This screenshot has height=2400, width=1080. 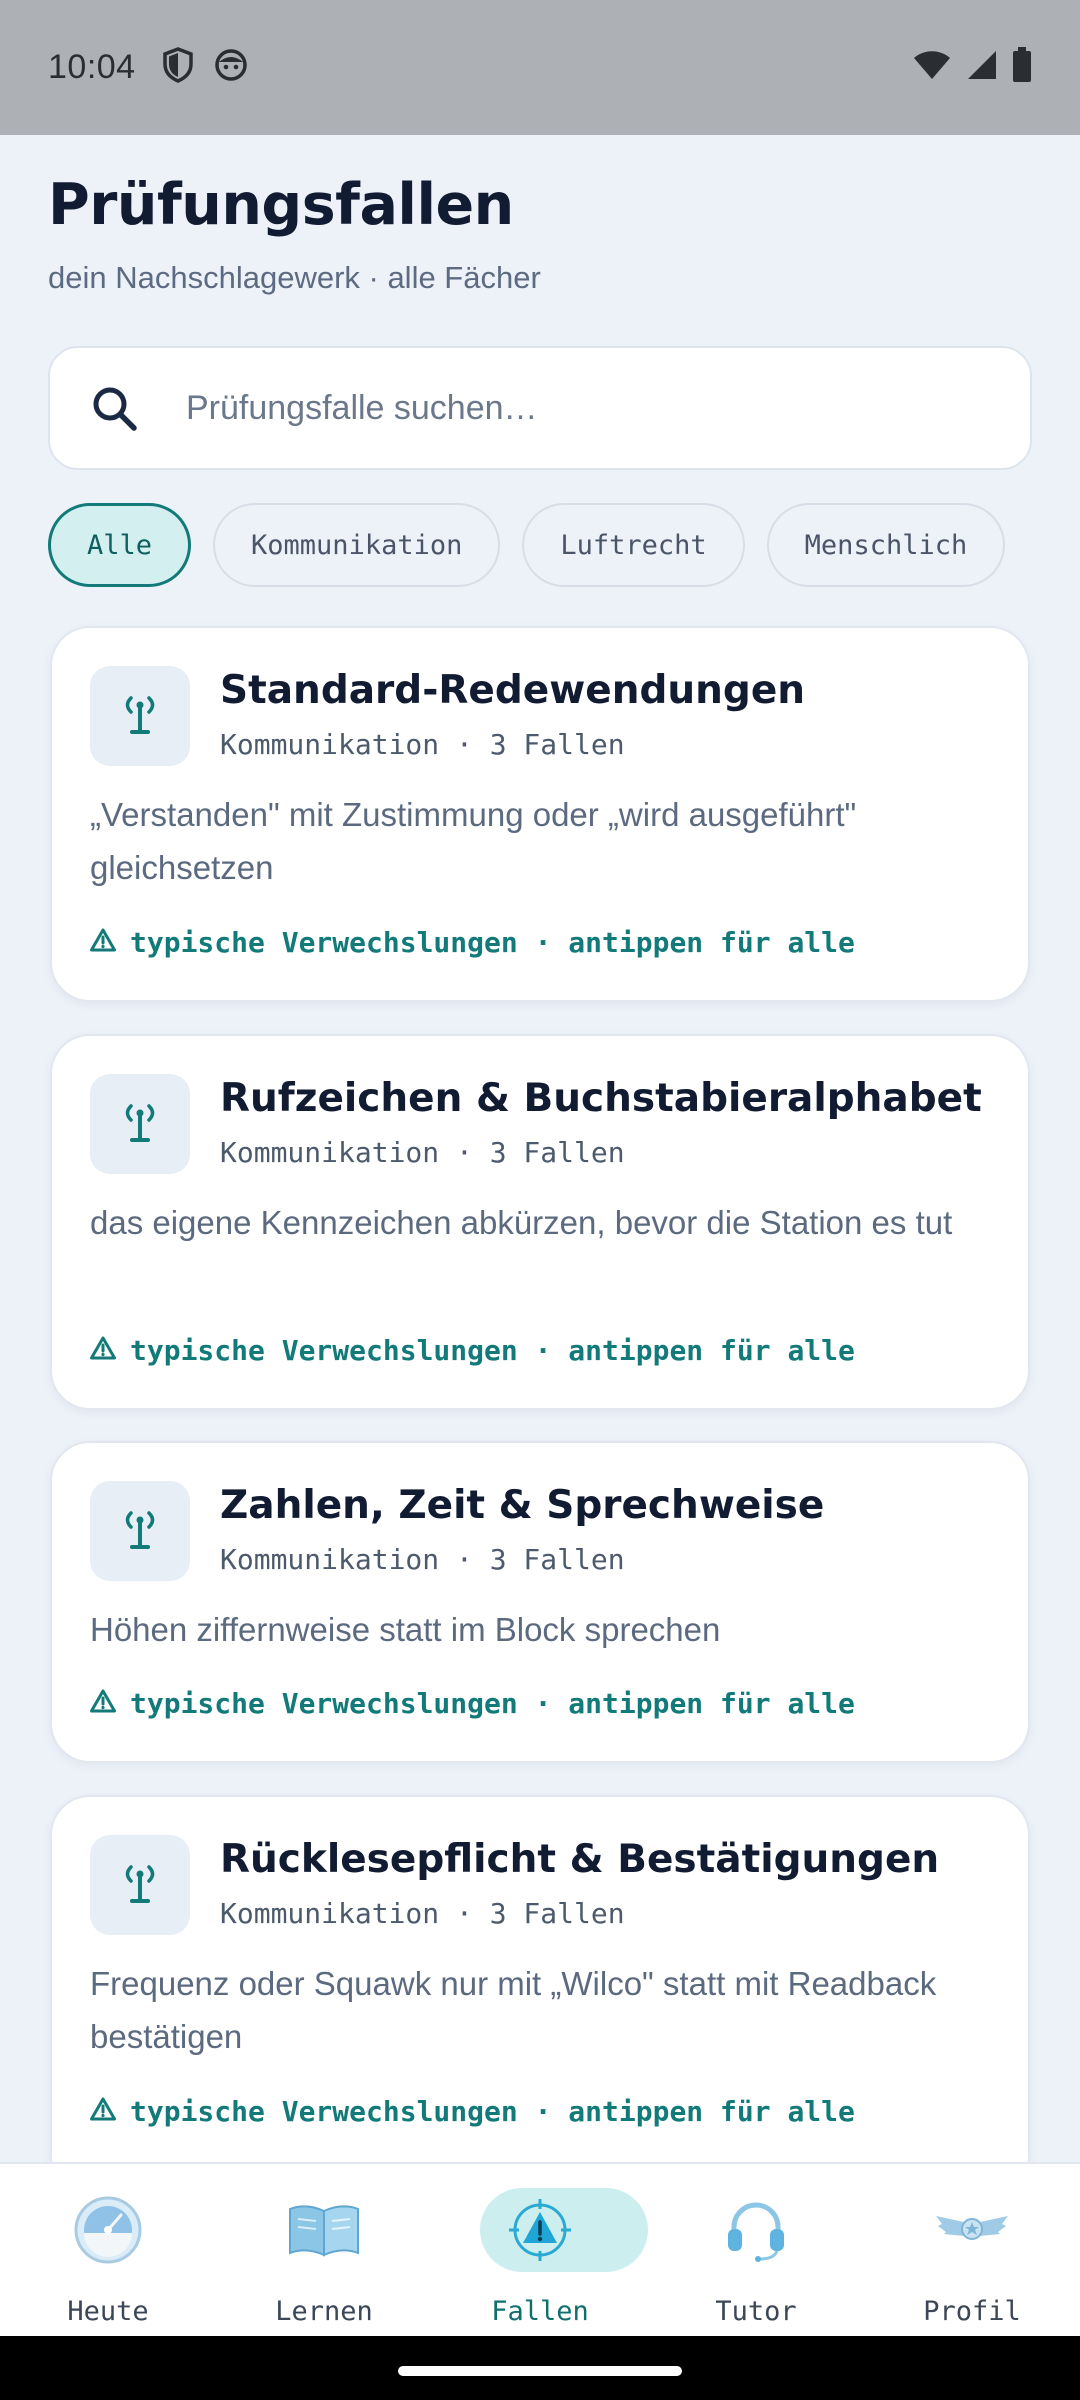 I want to click on status-time: 10:04, so click(x=92, y=67).